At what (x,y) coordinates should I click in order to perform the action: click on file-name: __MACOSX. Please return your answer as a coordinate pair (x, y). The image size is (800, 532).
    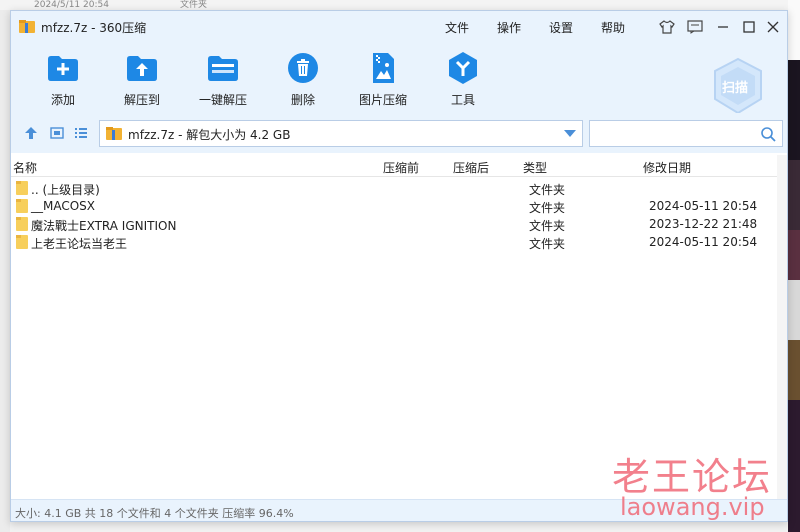
    Looking at the image, I should click on (63, 206).